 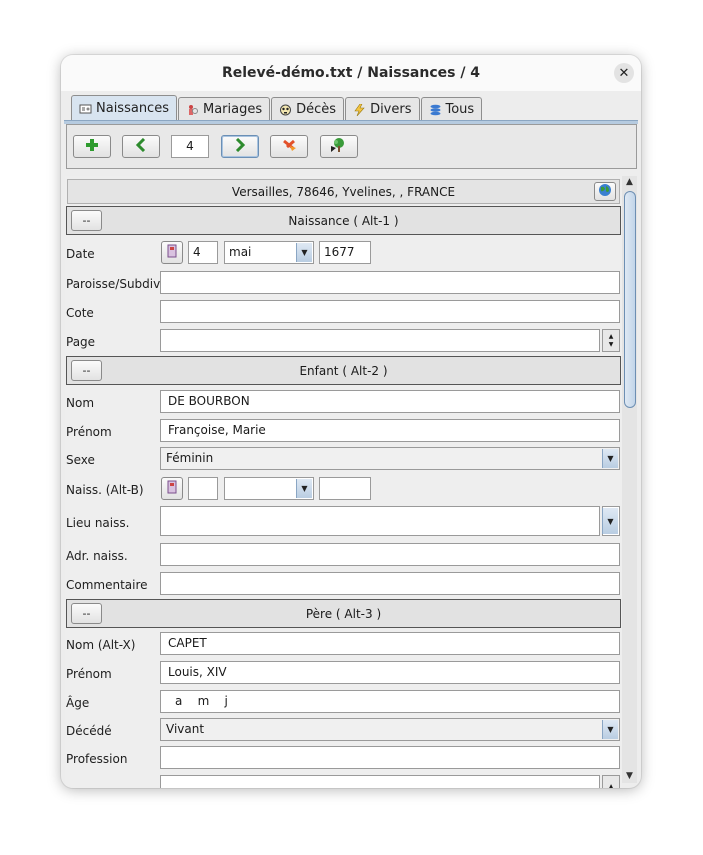 What do you see at coordinates (89, 432) in the screenshot?
I see `enfant-prenom-label: Prénom` at bounding box center [89, 432].